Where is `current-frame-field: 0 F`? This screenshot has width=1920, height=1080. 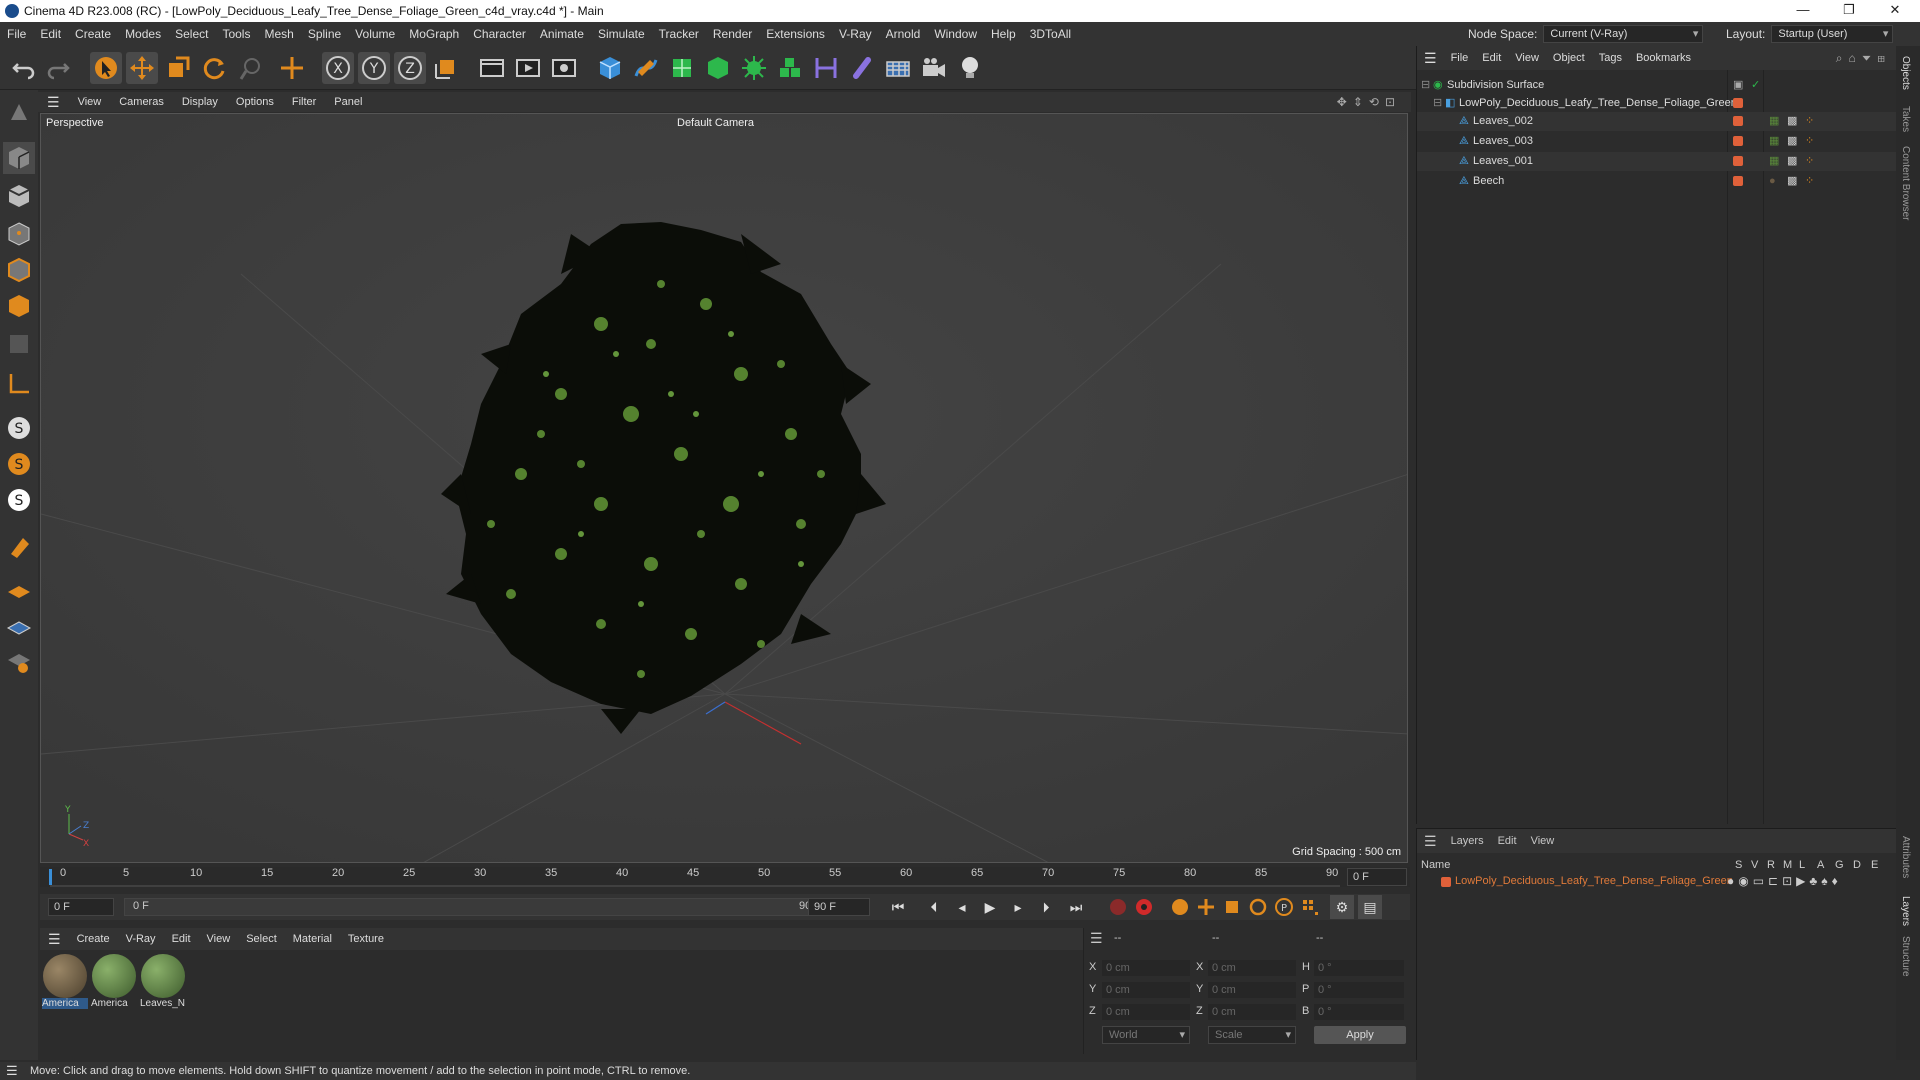 current-frame-field: 0 F is located at coordinates (81, 907).